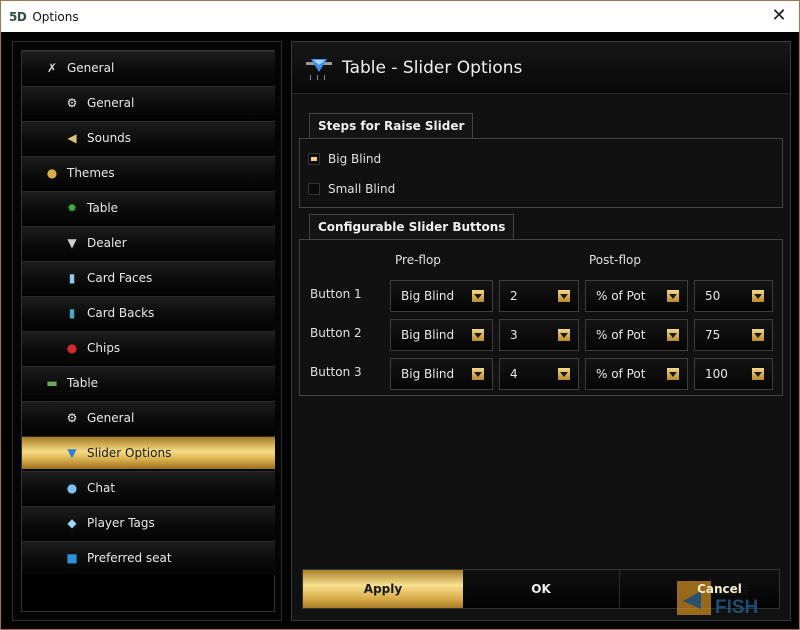 Image resolution: width=800 pixels, height=630 pixels. Describe the element at coordinates (52, 173) in the screenshot. I see `palette-icon: ●` at that location.